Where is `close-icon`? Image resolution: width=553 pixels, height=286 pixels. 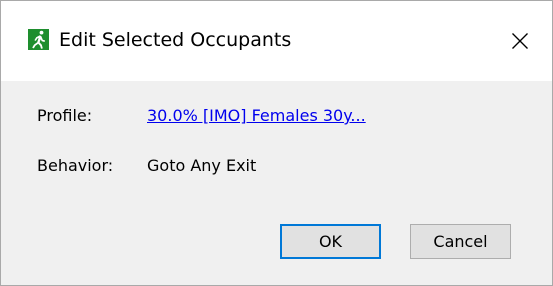
close-icon is located at coordinates (520, 41).